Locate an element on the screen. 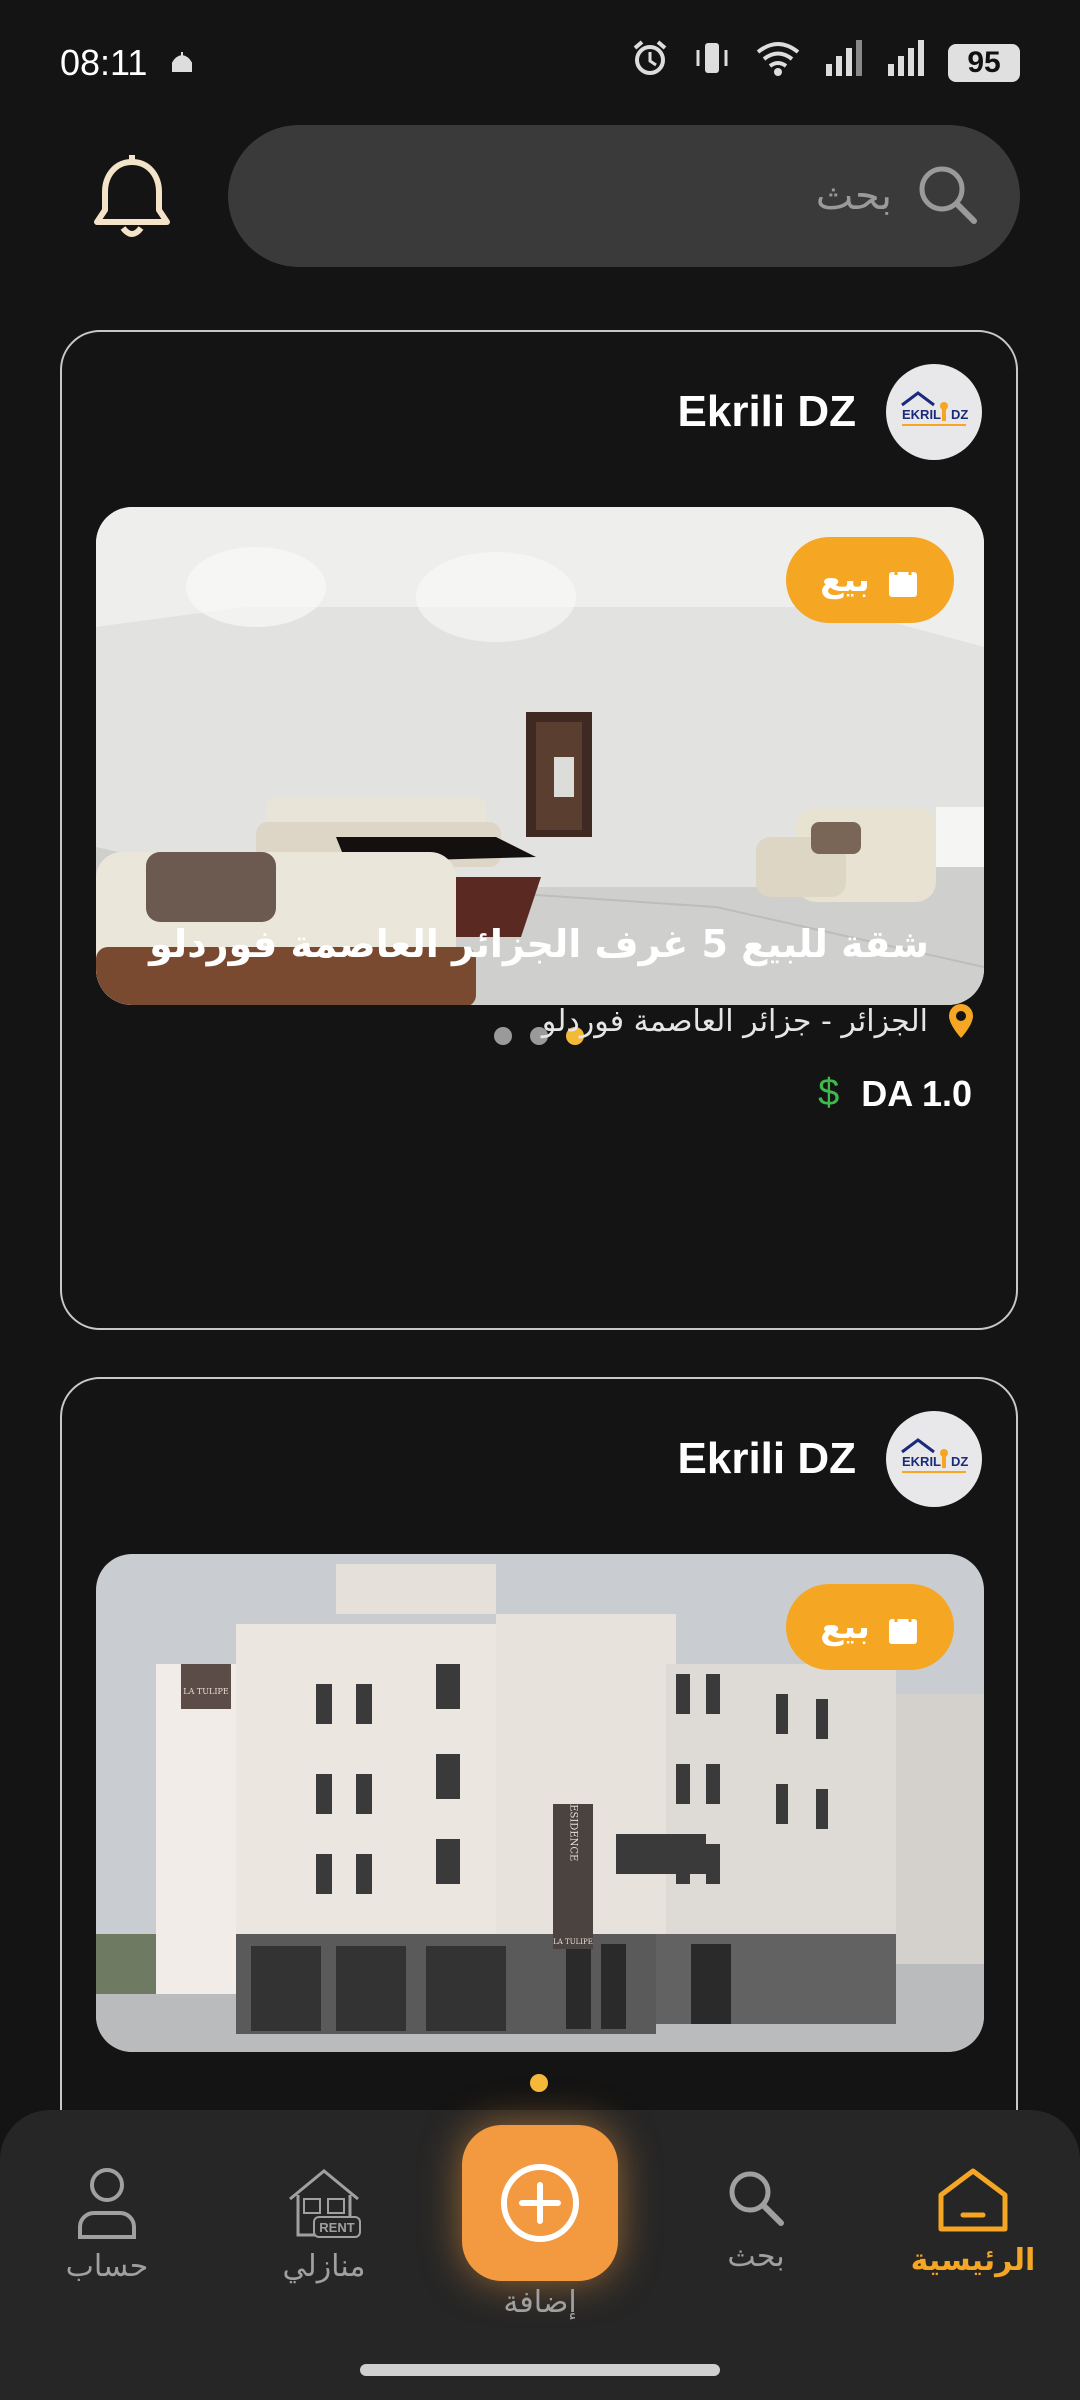 The image size is (1080, 2400). search-bar is located at coordinates (624, 196).